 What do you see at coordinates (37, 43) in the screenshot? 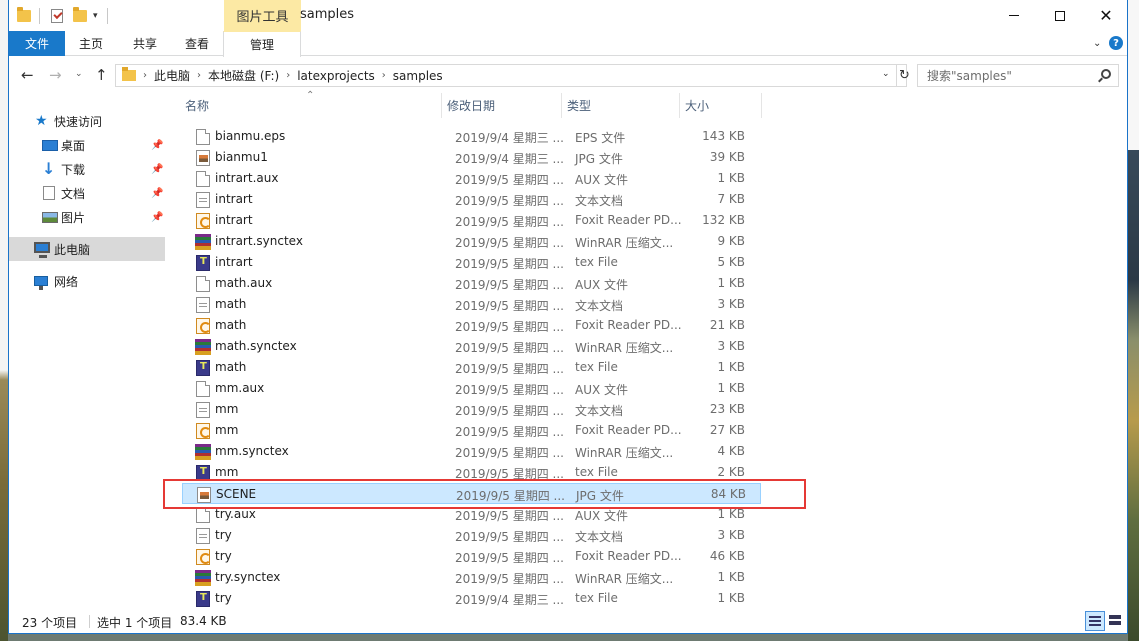
I see `tab-file: 文件` at bounding box center [37, 43].